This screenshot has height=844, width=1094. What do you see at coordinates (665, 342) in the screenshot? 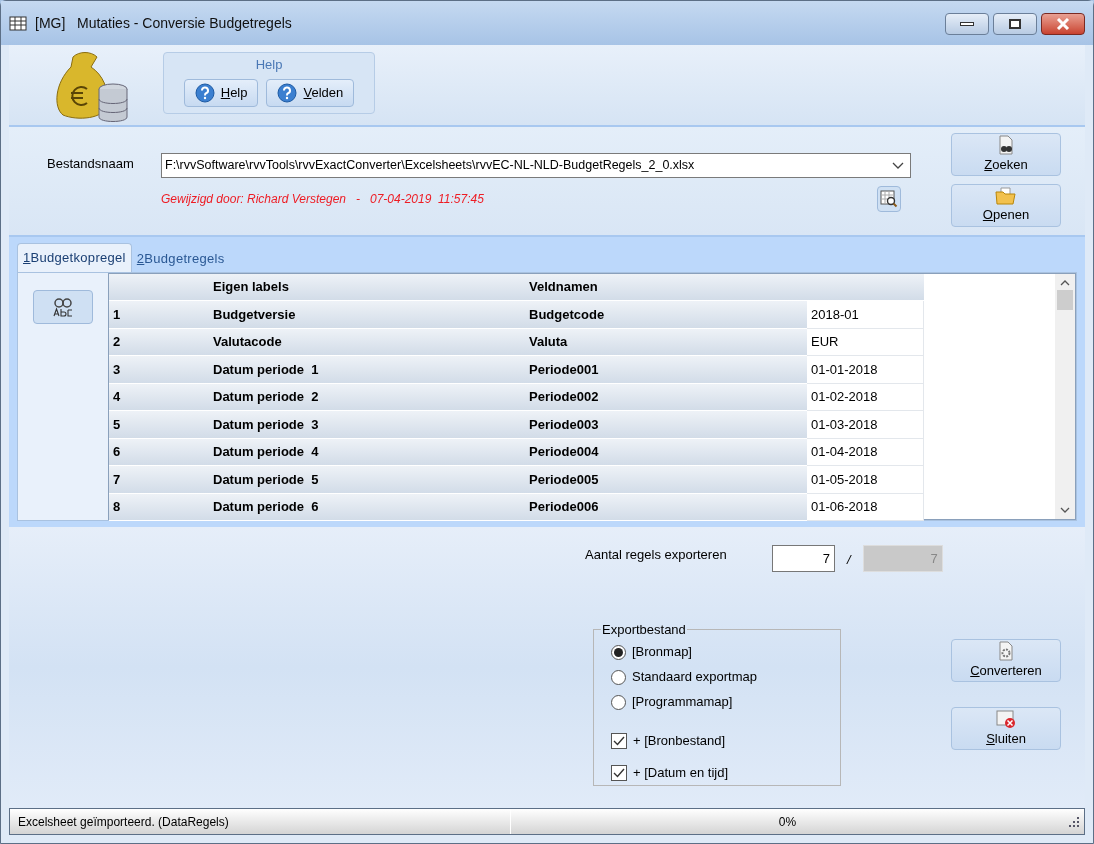
I see `table-cell: Valuta` at bounding box center [665, 342].